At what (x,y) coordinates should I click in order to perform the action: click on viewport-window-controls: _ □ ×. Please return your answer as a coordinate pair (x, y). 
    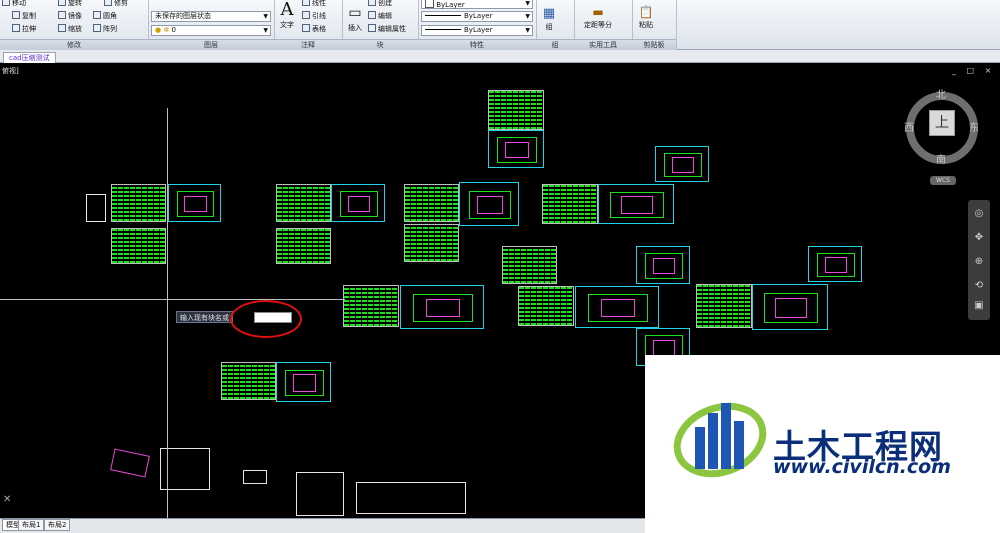
    Looking at the image, I should click on (973, 70).